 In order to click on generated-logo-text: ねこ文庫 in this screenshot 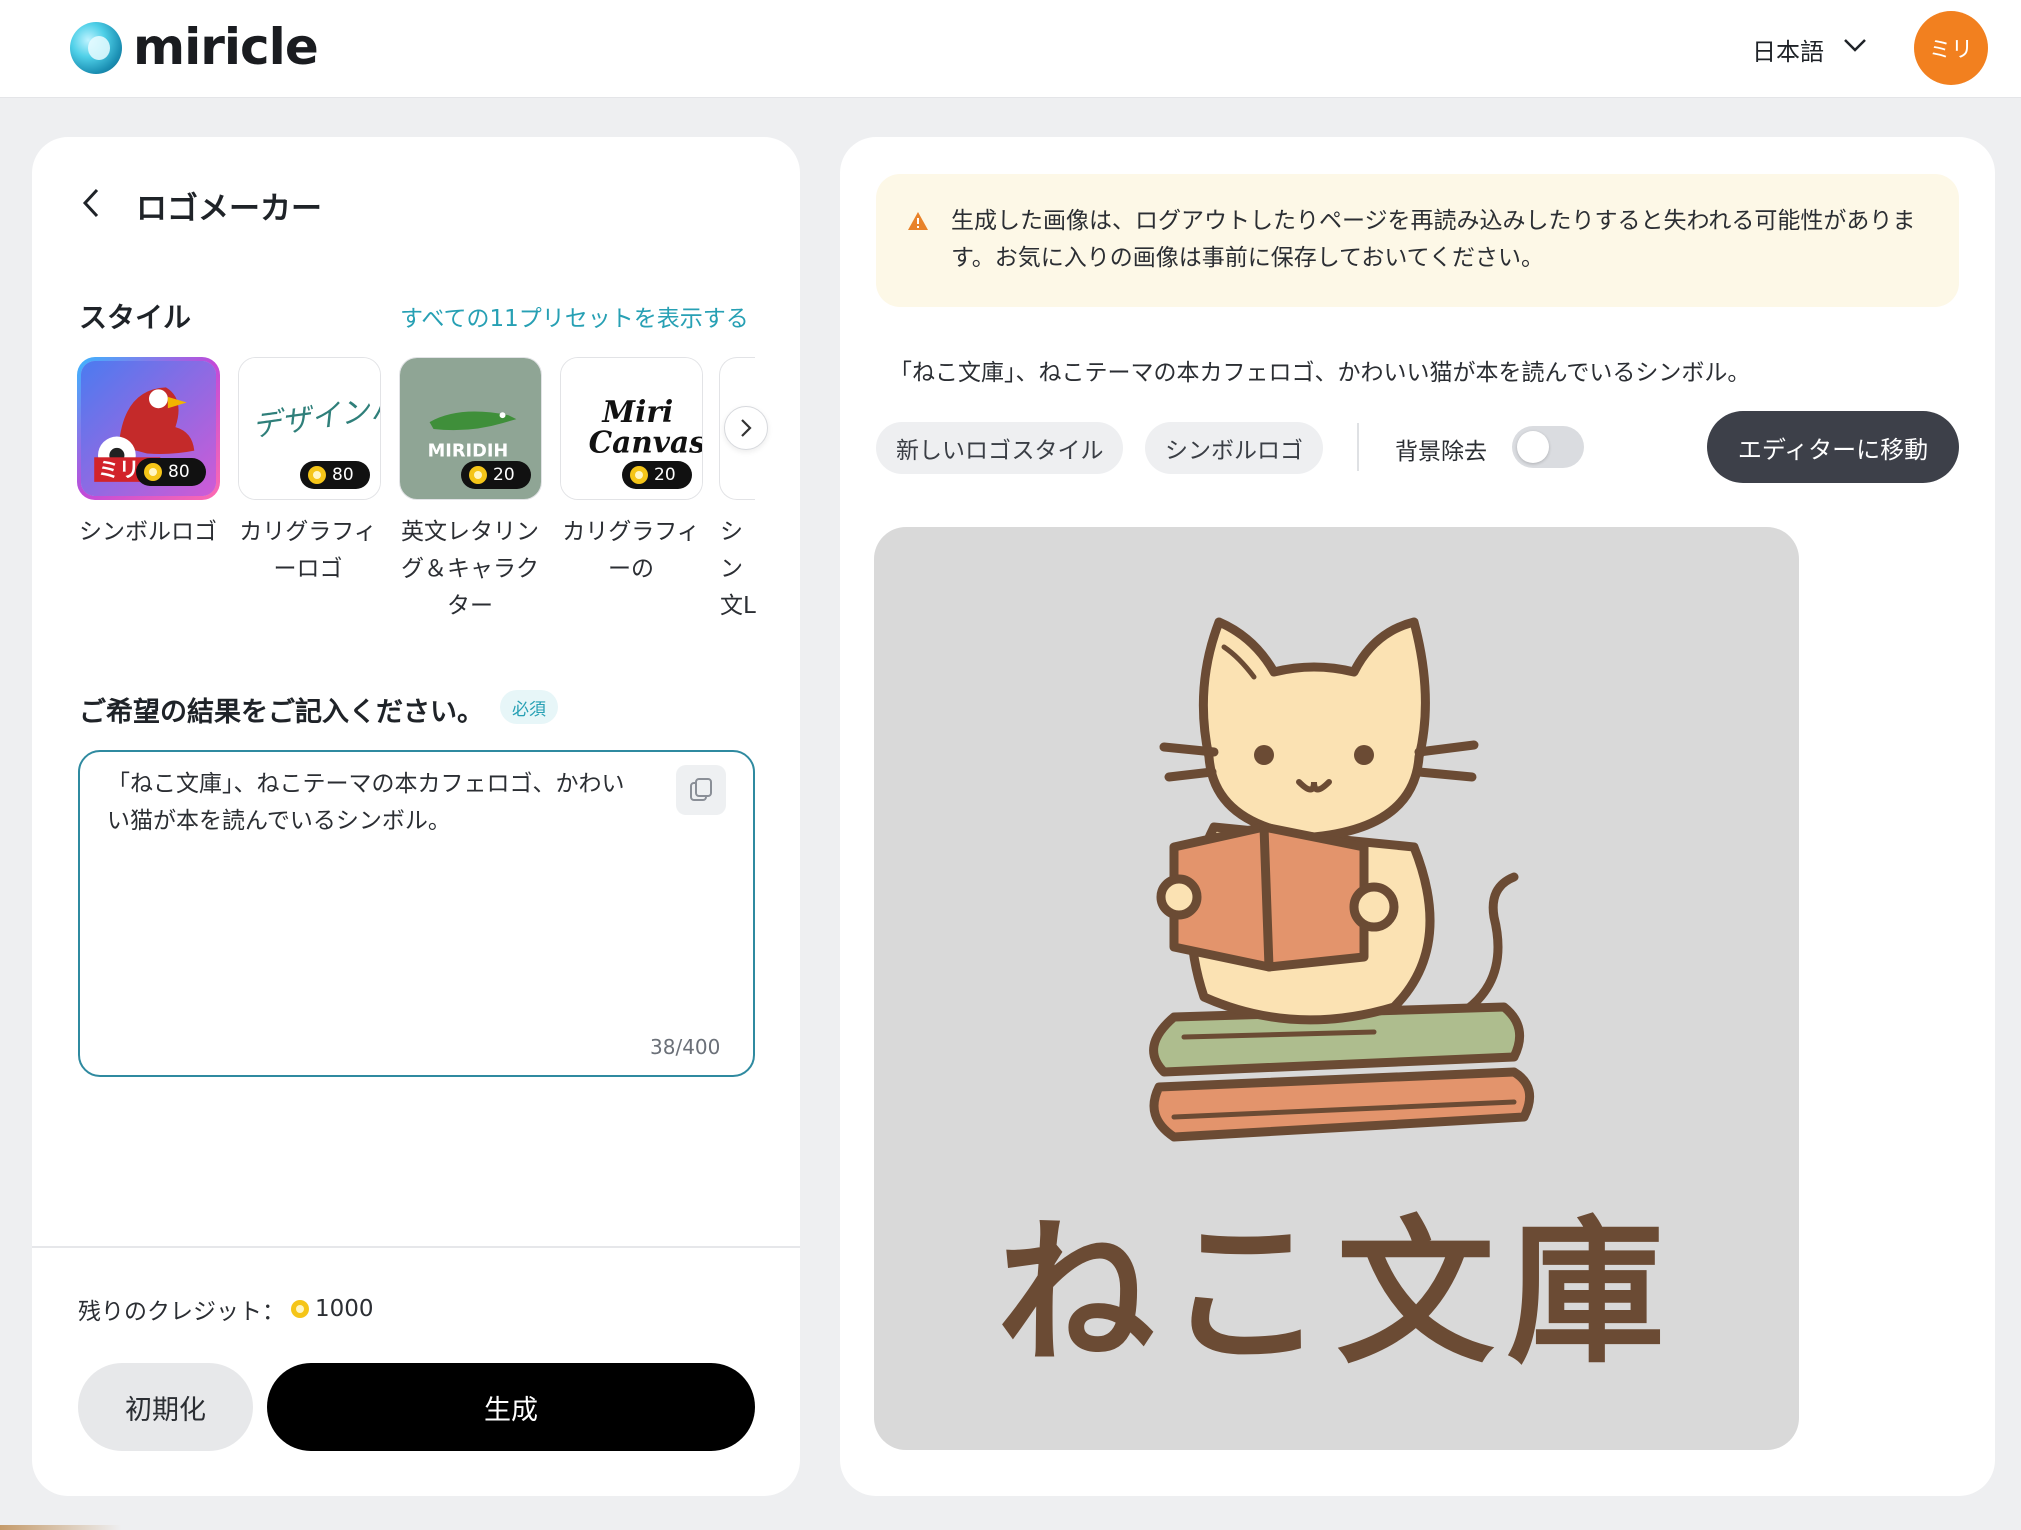, I will do `click(1336, 1294)`.